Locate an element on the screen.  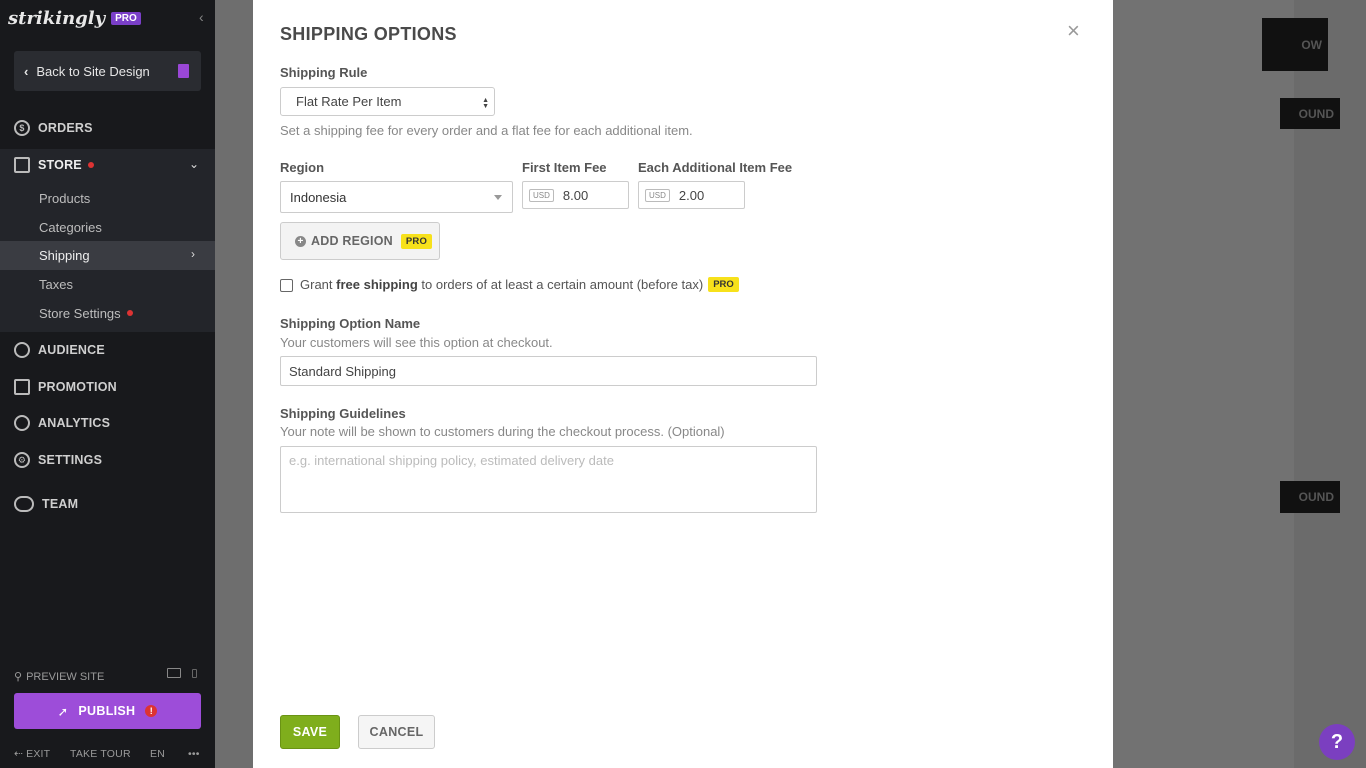
close-icon: × is located at coordinates (1073, 31).